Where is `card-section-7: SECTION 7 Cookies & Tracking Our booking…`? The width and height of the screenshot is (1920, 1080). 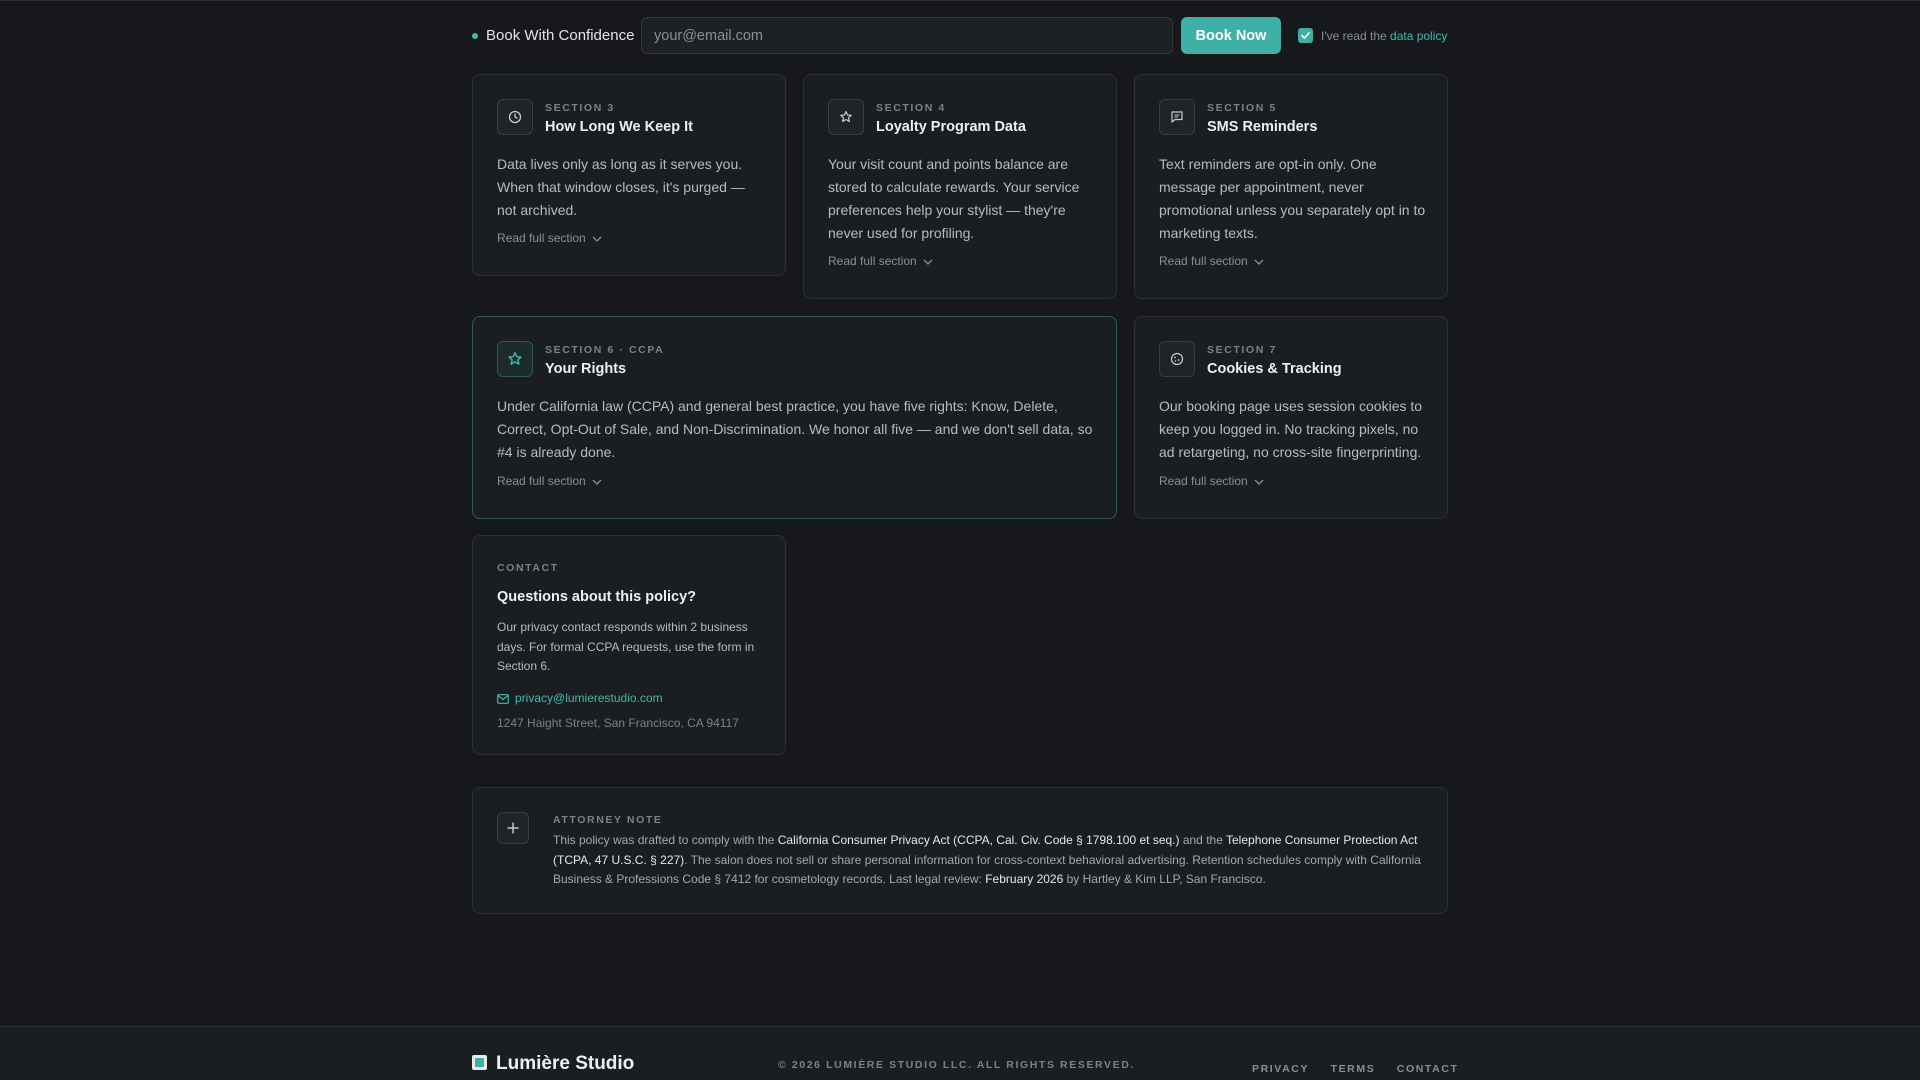 card-section-7: SECTION 7 Cookies & Tracking Our booking… is located at coordinates (1291, 417).